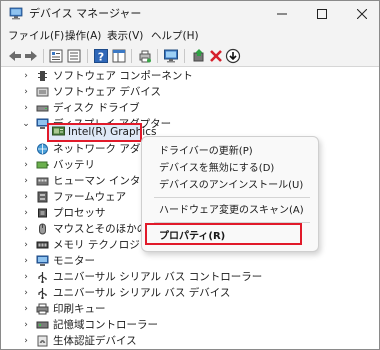  Describe the element at coordinates (85, 13) in the screenshot. I see `window-title: デバイス マネージャー` at that location.